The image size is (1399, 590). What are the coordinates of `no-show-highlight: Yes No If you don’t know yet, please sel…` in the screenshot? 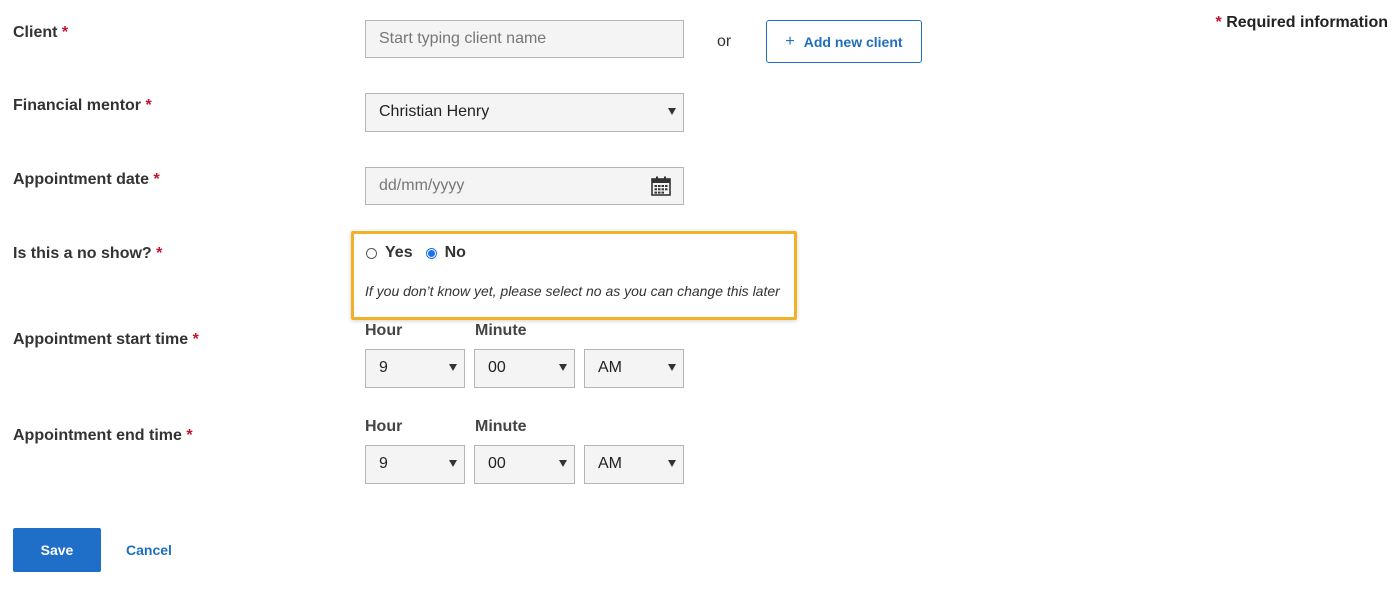 It's located at (574, 275).